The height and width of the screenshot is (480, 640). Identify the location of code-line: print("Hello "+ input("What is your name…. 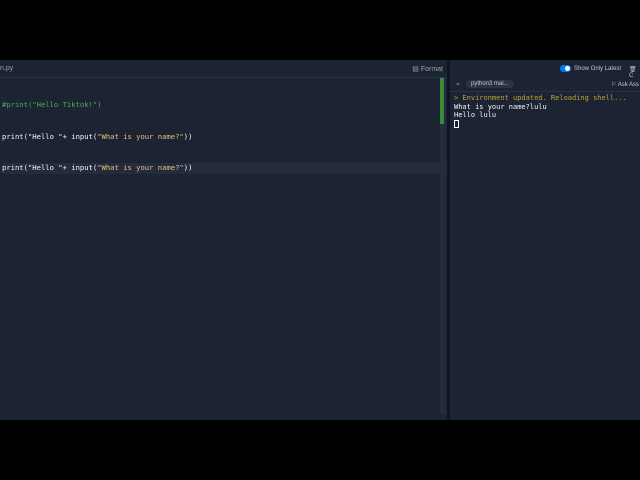
(224, 137).